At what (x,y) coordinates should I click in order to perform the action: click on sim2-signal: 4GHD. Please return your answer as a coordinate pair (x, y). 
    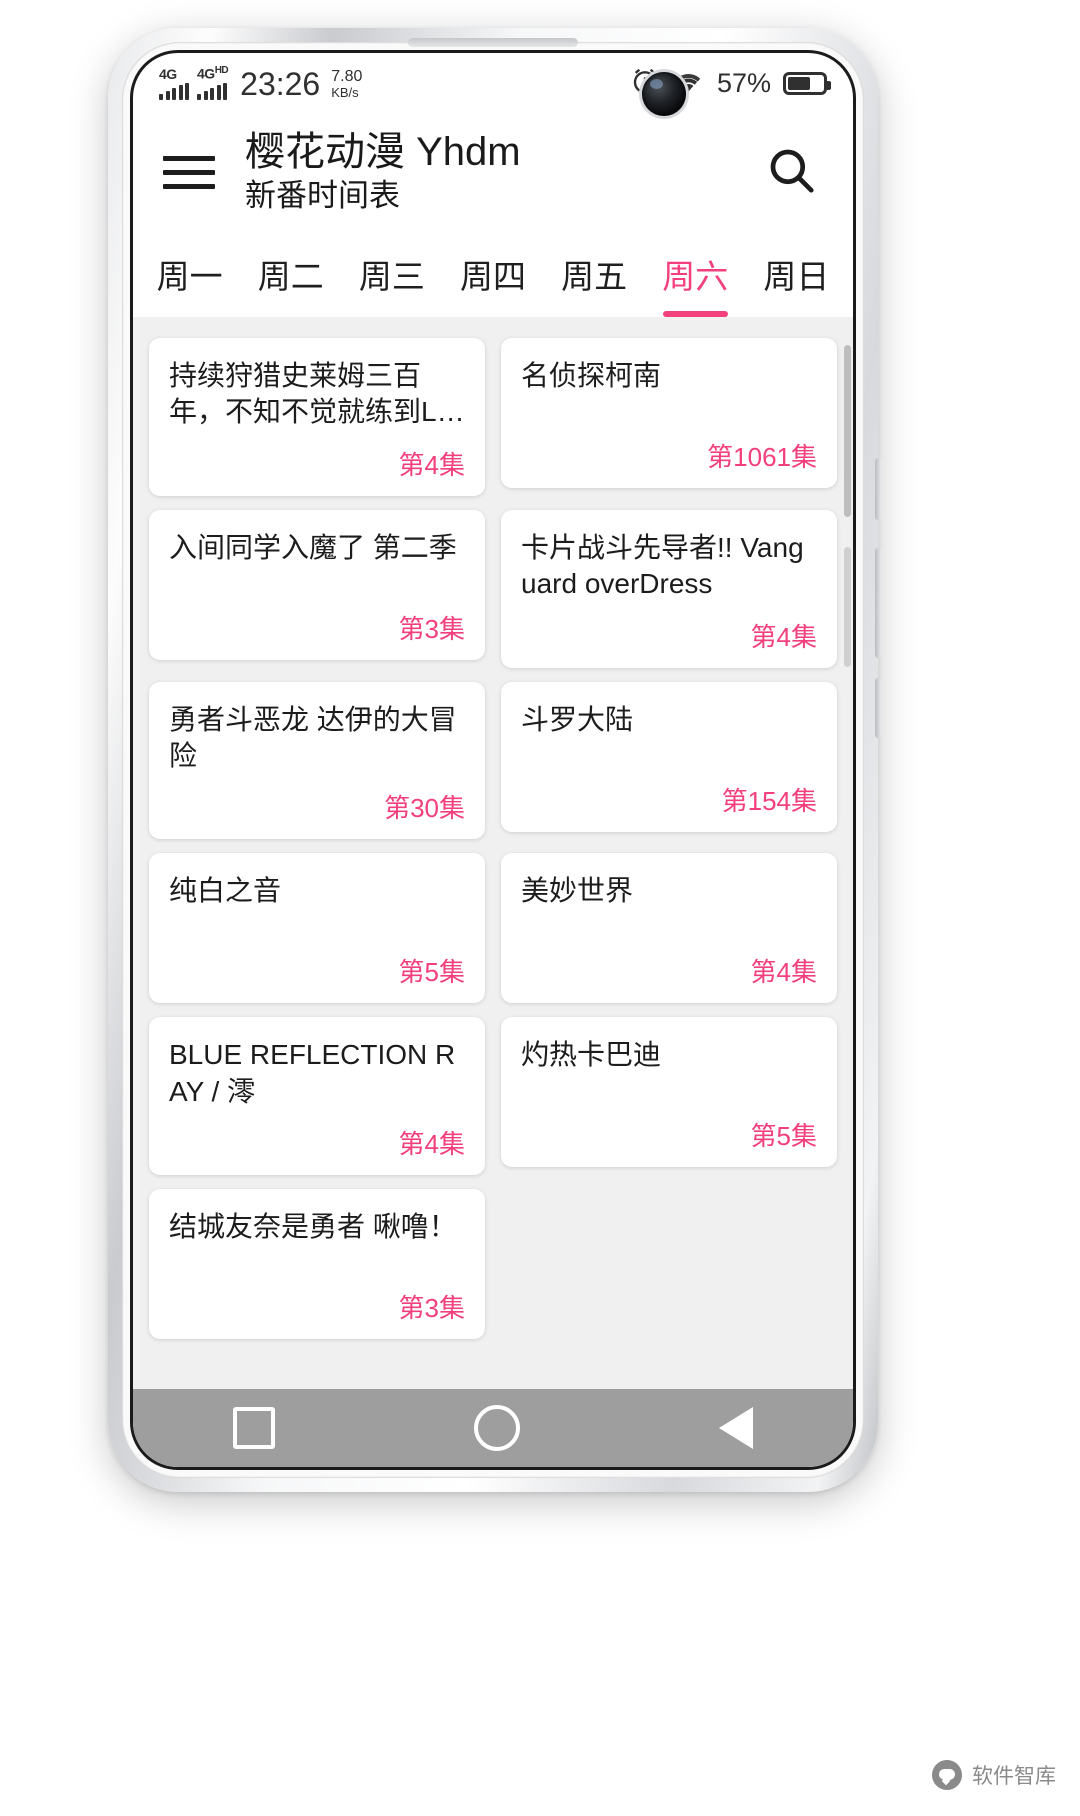
    Looking at the image, I should click on (213, 82).